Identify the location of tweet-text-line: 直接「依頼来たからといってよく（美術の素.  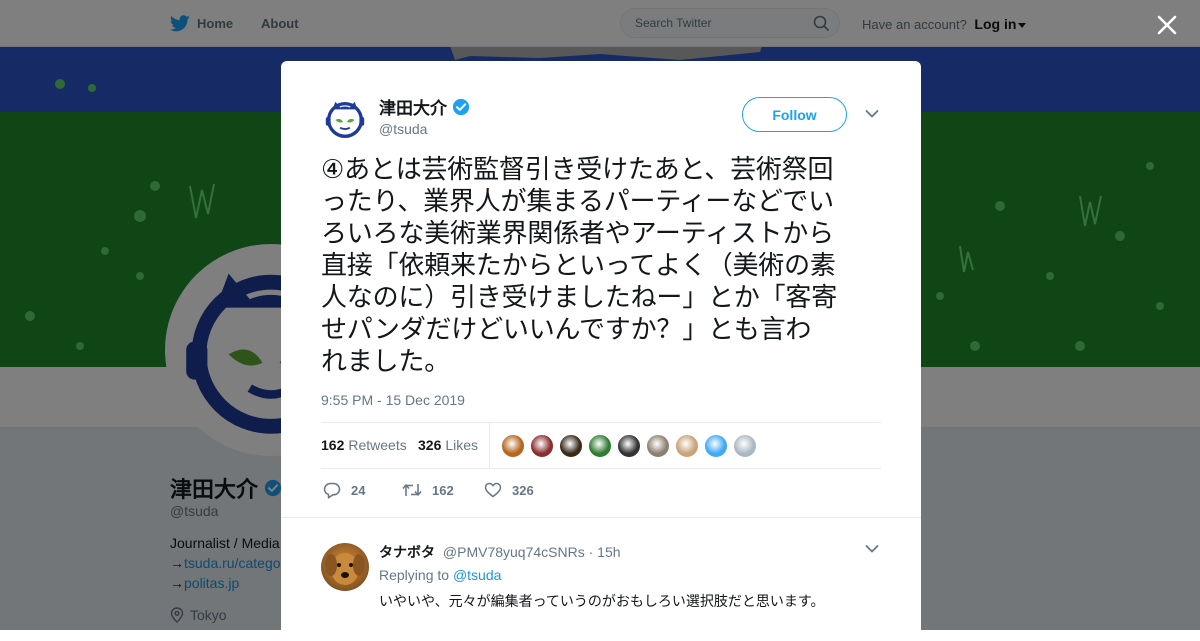
(578, 266).